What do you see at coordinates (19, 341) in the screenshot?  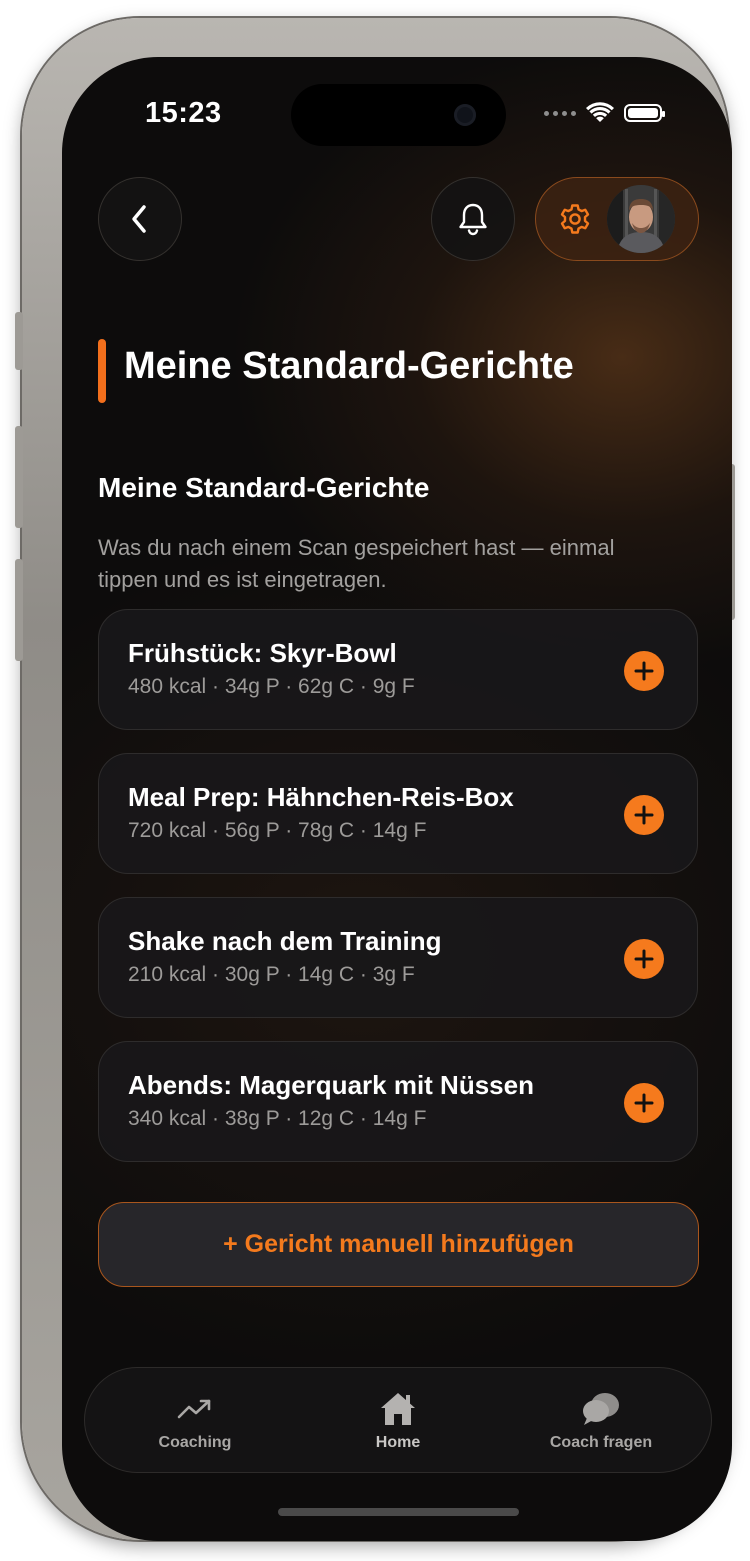 I see `action-button` at bounding box center [19, 341].